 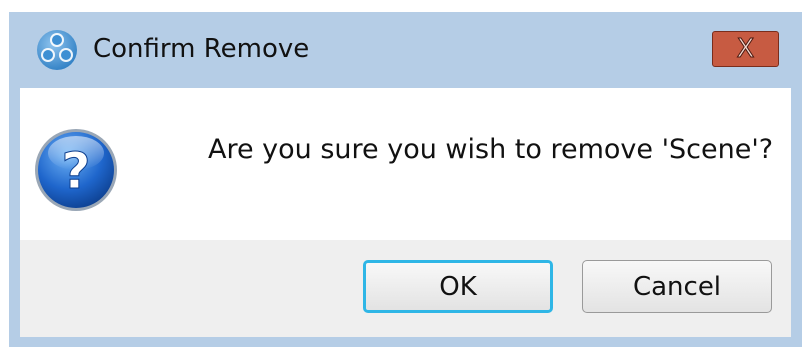 I want to click on close-button: X, so click(x=745, y=49).